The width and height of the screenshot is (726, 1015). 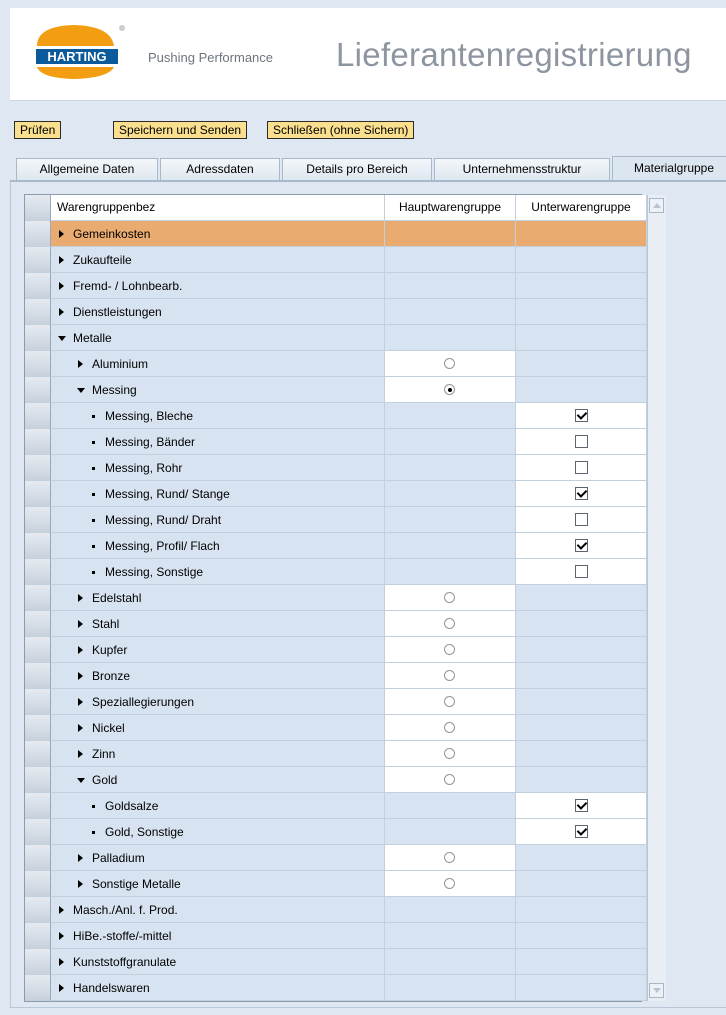 What do you see at coordinates (38, 130) in the screenshot?
I see `check-button: Prüfen` at bounding box center [38, 130].